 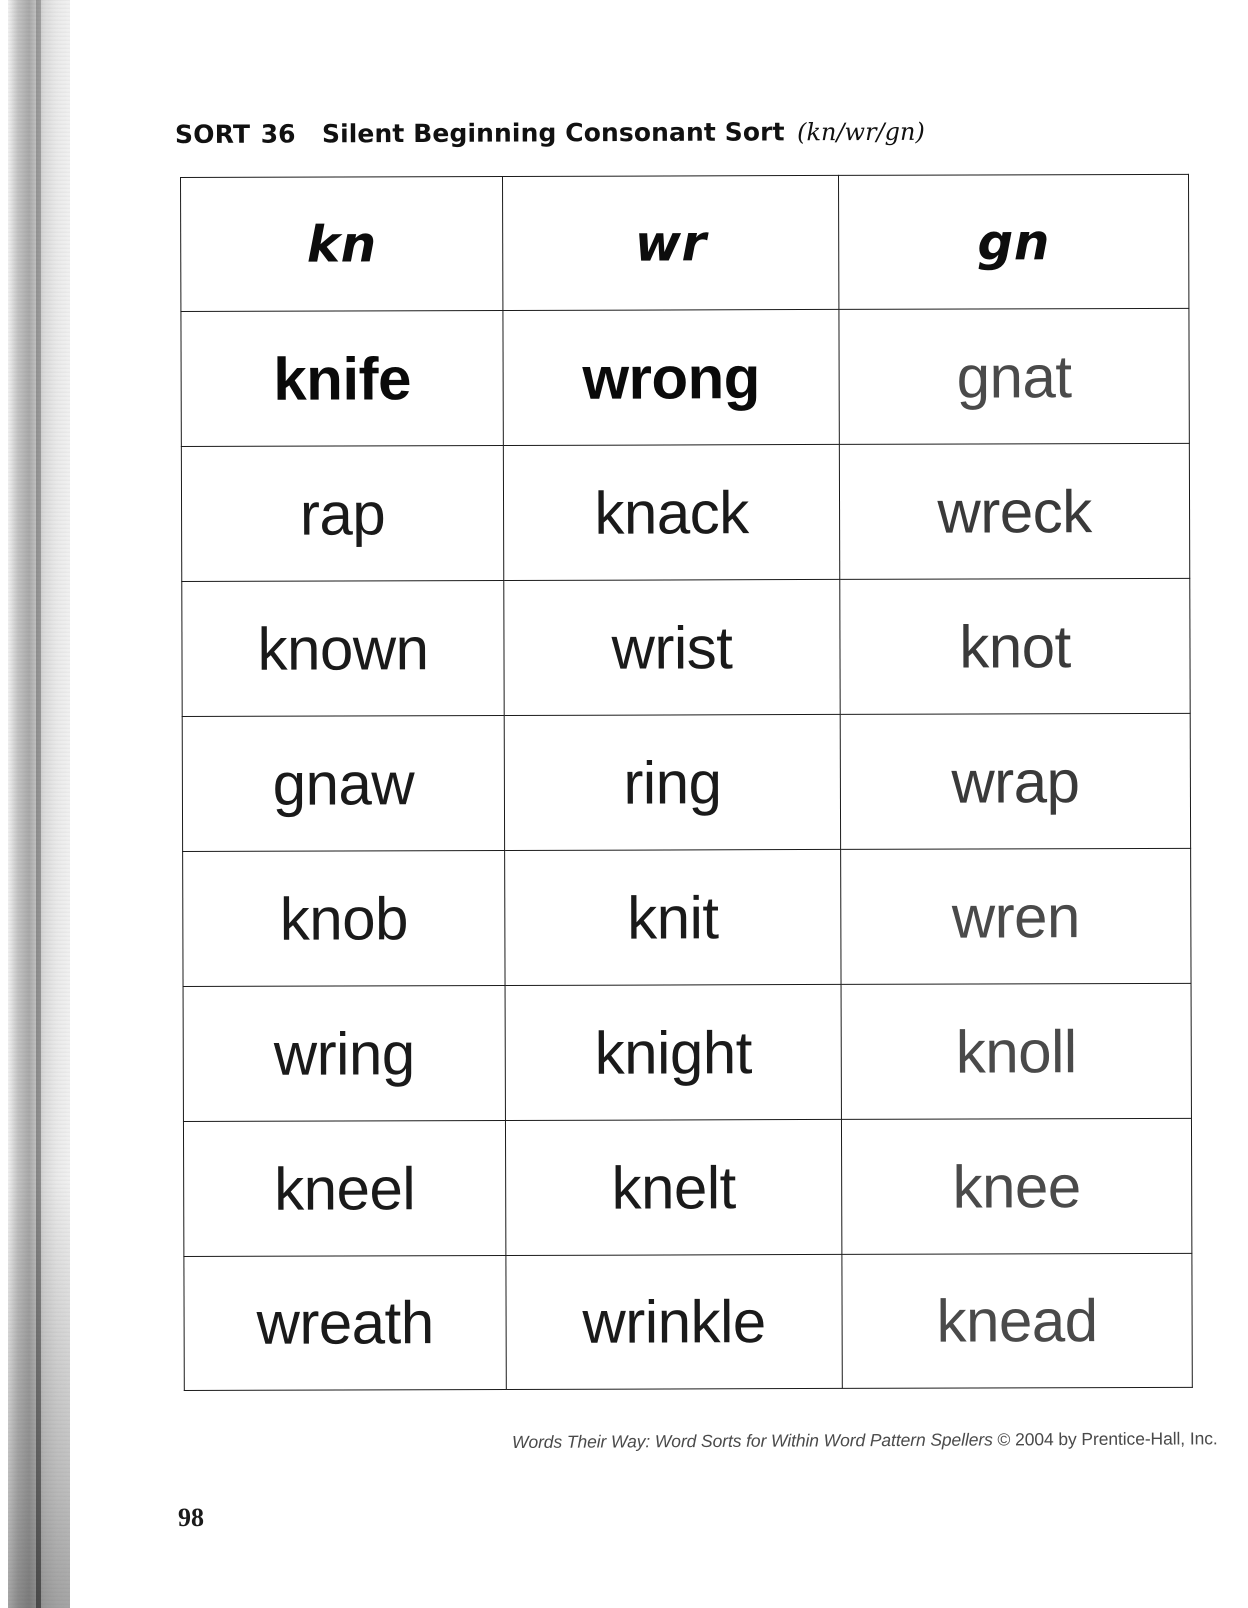 I want to click on word-label: wreck, so click(x=1014, y=511).